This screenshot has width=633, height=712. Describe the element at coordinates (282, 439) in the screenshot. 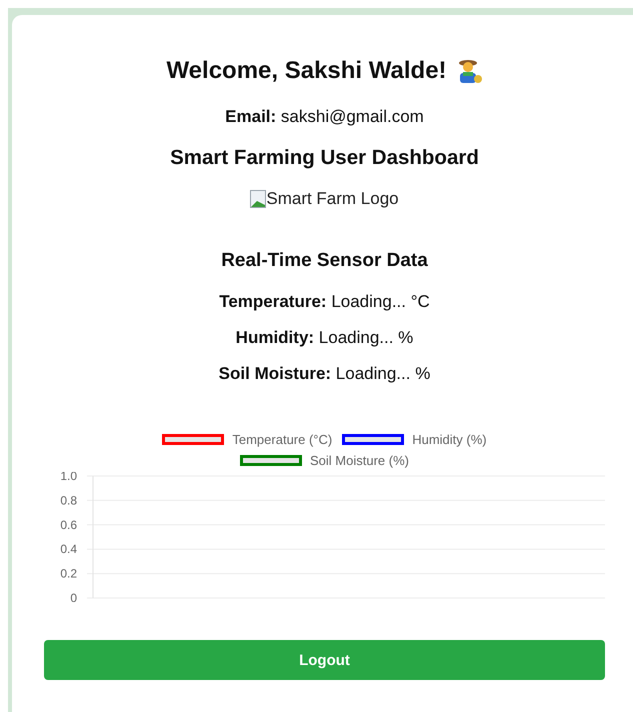

I see `legend-label: Temperature (°C)` at that location.